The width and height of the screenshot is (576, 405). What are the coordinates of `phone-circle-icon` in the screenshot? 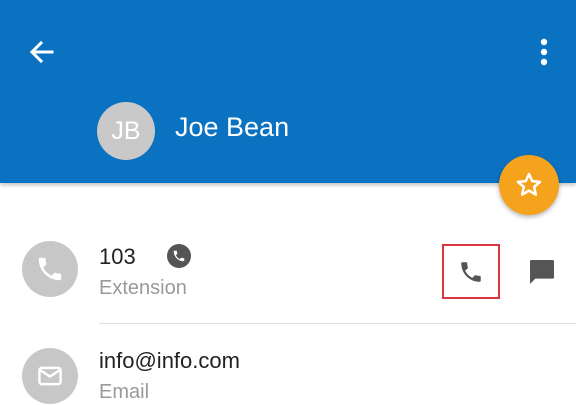 It's located at (50, 269).